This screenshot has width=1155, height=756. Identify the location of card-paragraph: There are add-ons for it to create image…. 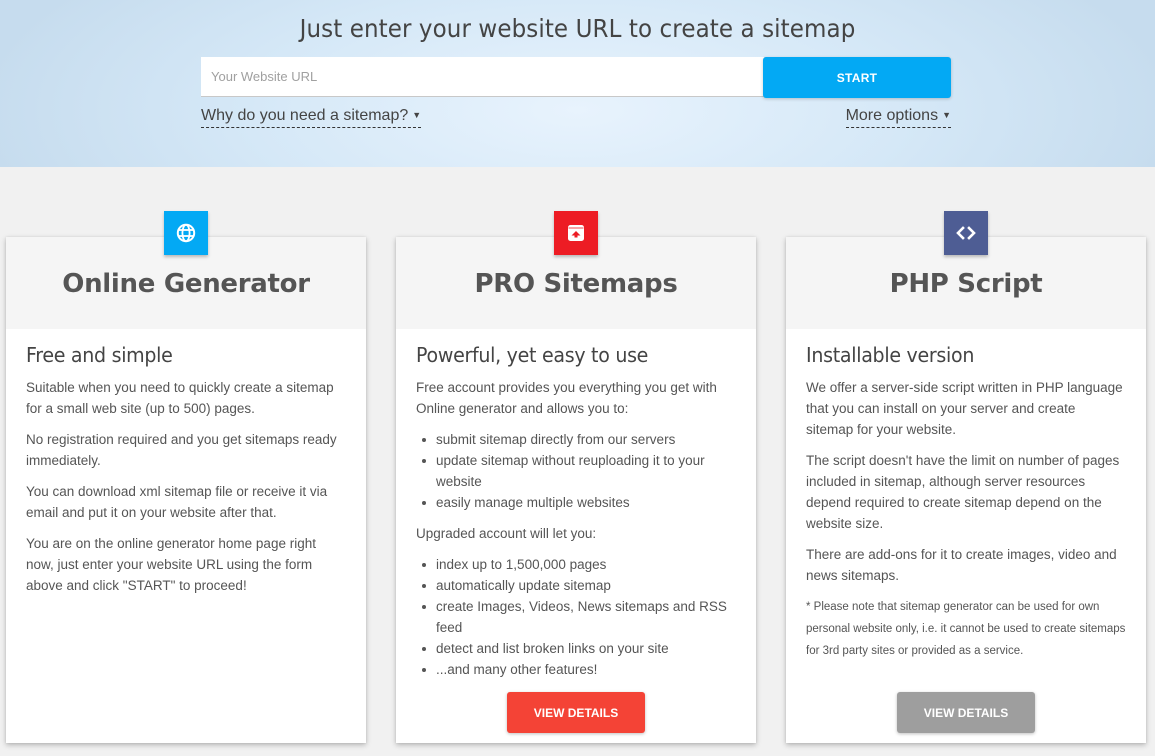
(961, 565).